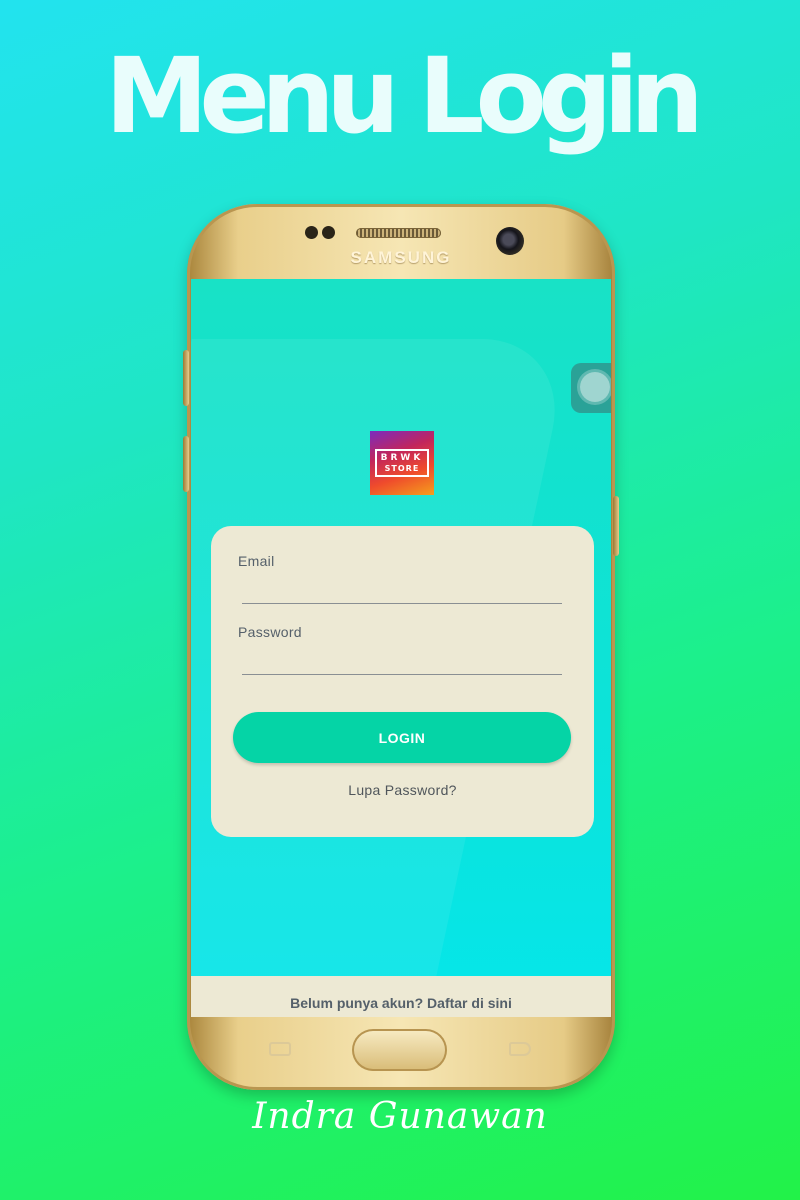 This screenshot has height=1200, width=800. Describe the element at coordinates (401, 257) in the screenshot. I see `phone-brand: SAMSUNG` at that location.